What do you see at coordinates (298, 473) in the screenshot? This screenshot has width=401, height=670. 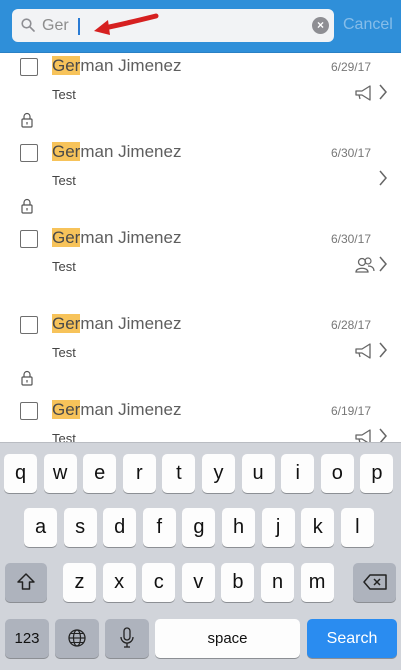 I see `key-i: i` at bounding box center [298, 473].